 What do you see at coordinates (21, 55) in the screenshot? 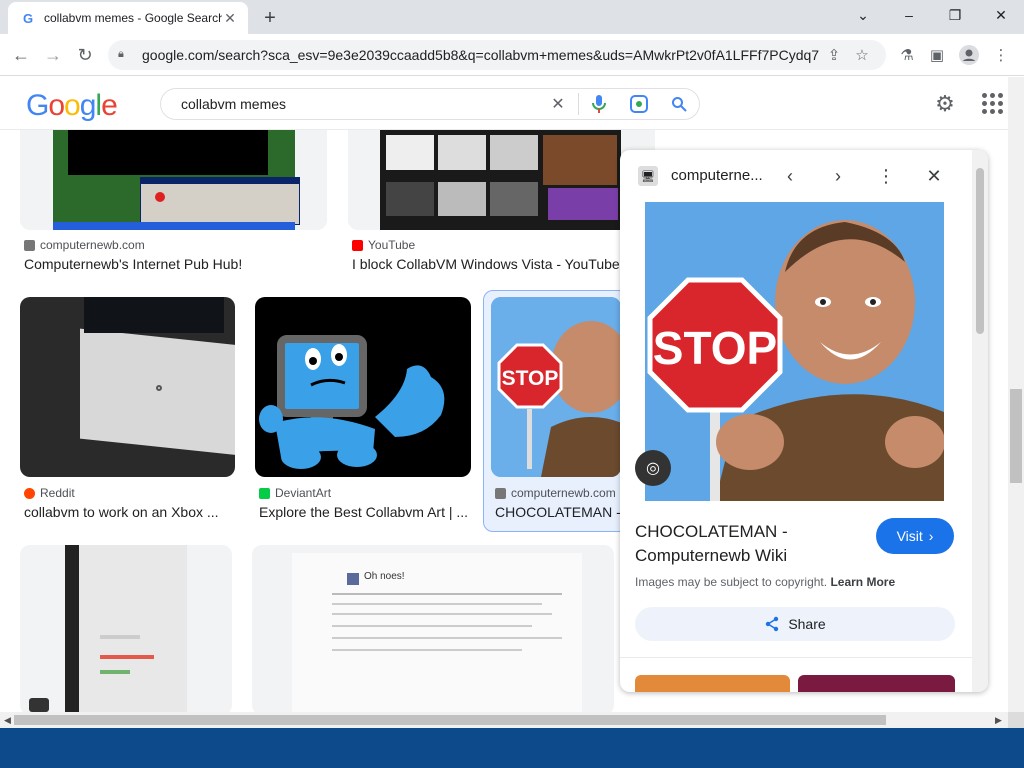
I see `back-icon: ←` at bounding box center [21, 55].